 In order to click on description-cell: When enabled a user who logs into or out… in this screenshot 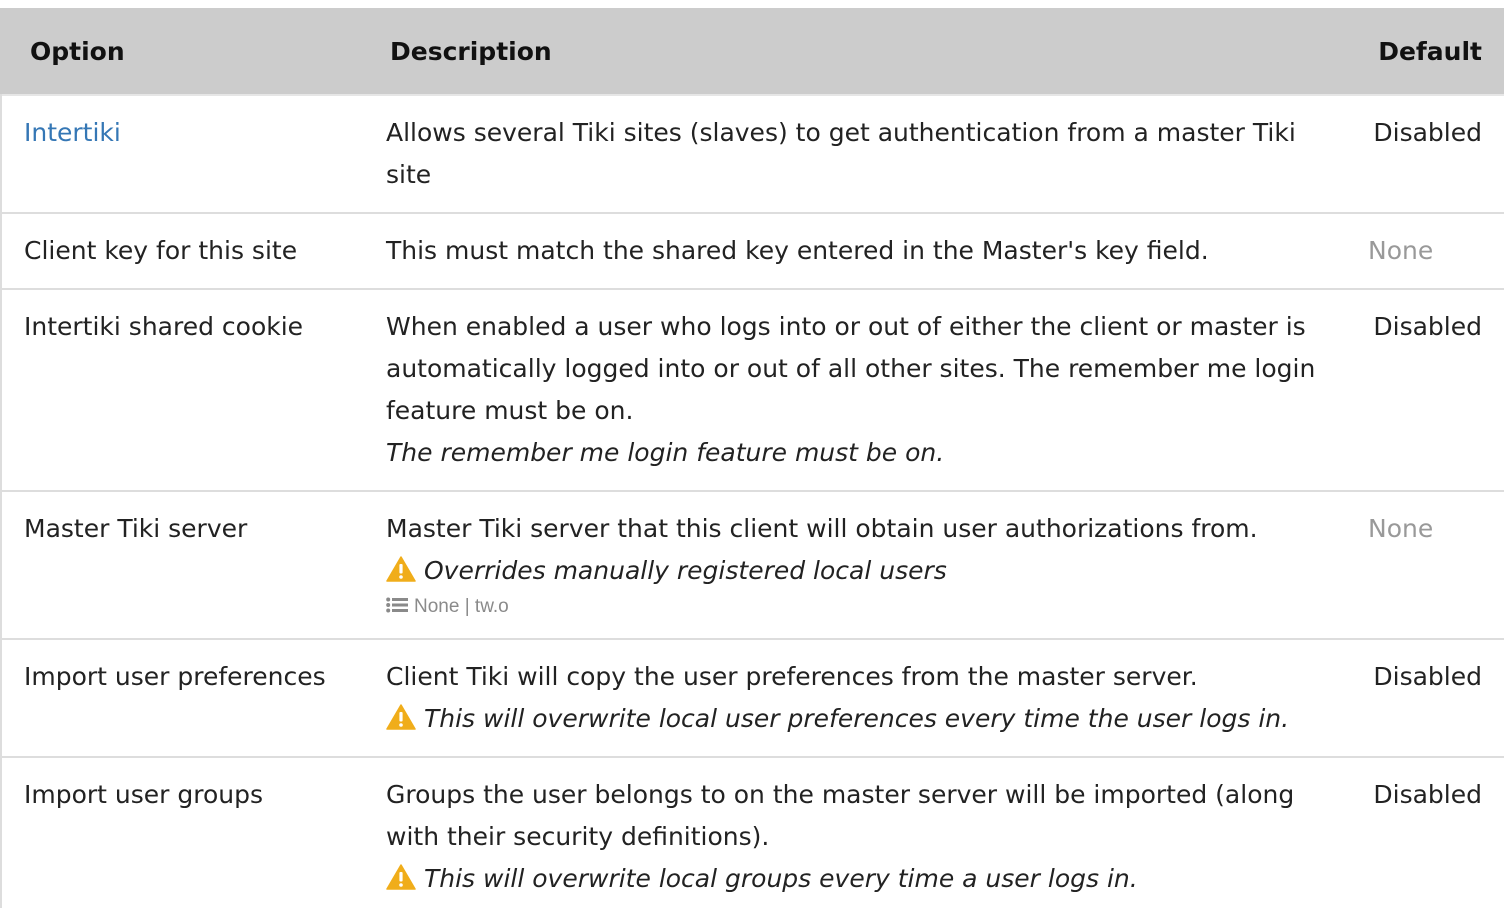, I will do `click(862, 390)`.